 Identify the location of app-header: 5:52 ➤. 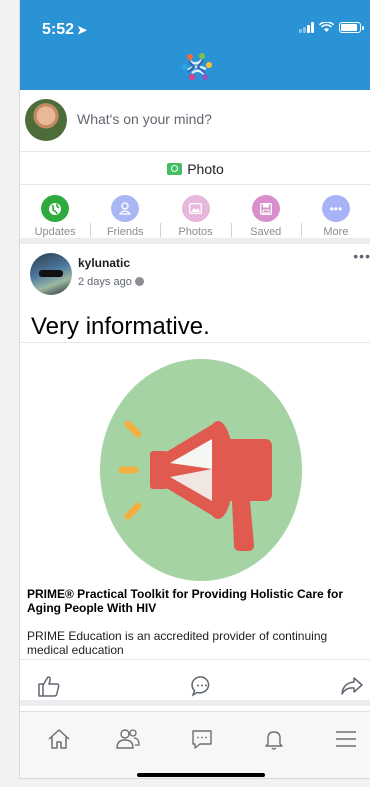
(195, 45).